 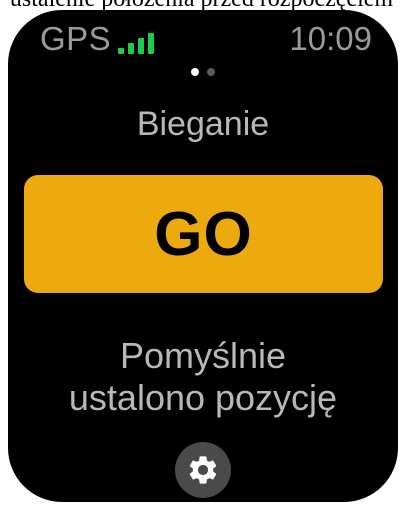 What do you see at coordinates (203, 124) in the screenshot?
I see `activity-name: Bieganie` at bounding box center [203, 124].